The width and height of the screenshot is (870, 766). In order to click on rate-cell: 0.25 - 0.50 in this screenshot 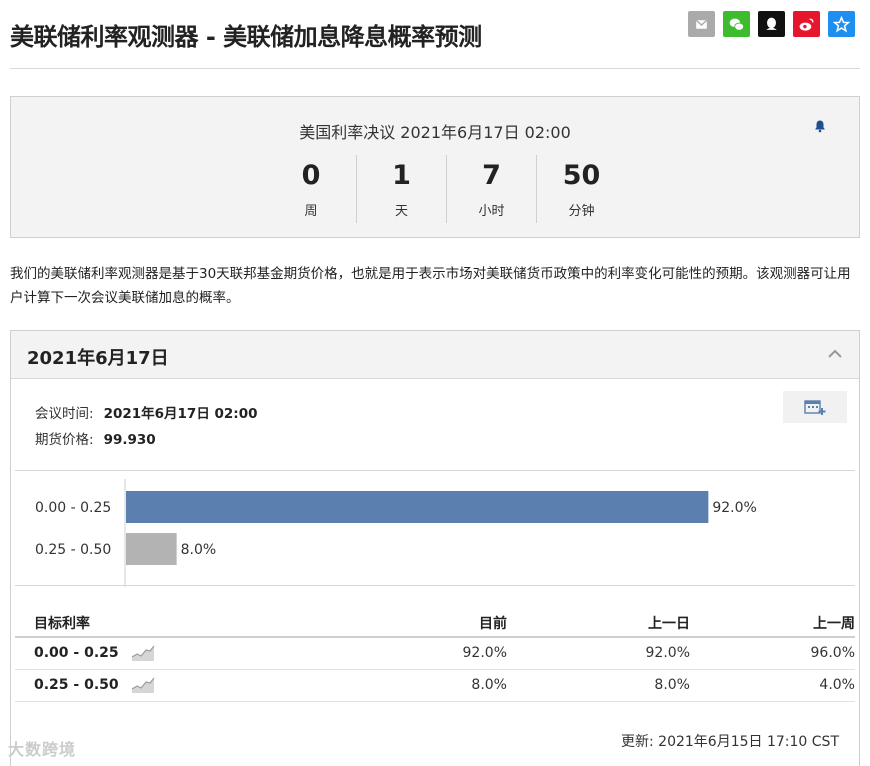, I will do `click(211, 685)`.